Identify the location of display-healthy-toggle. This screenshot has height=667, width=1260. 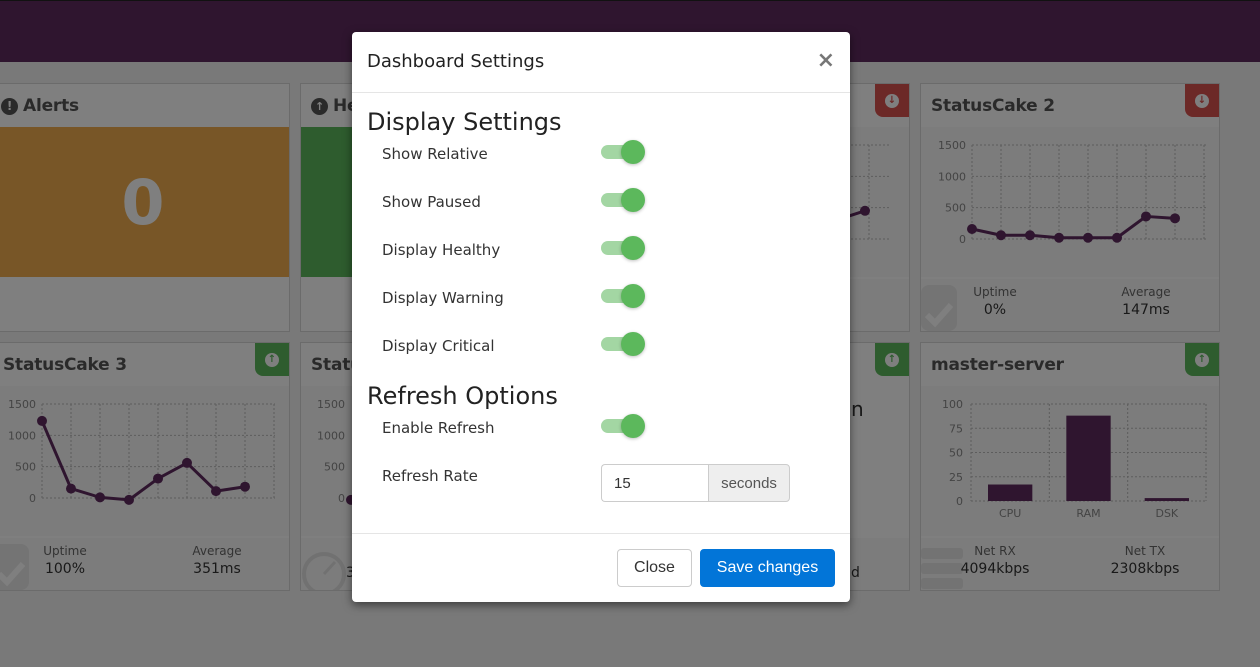
(623, 248).